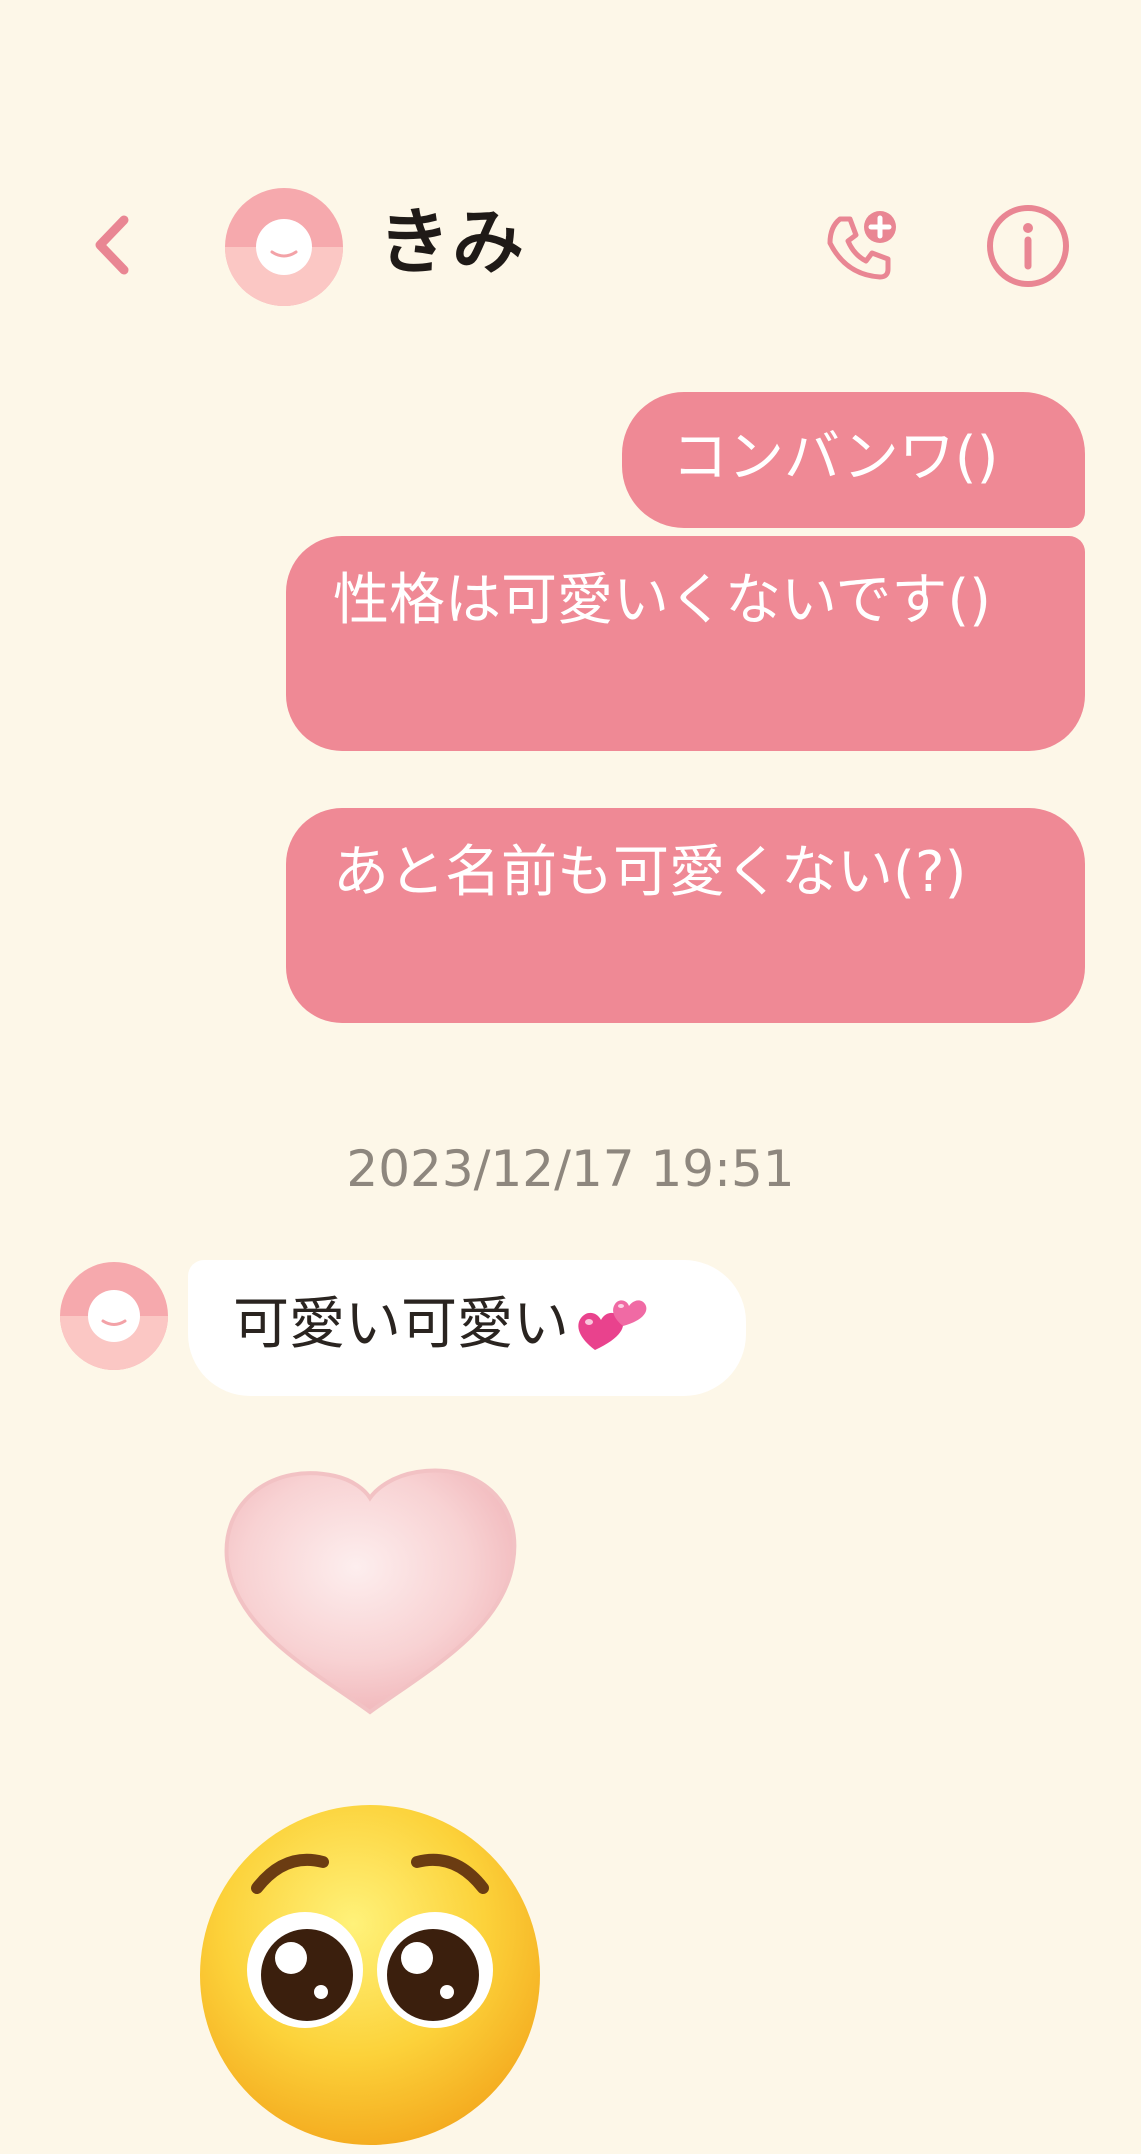 This screenshot has height=2154, width=1141. What do you see at coordinates (835, 457) in the screenshot?
I see `message-text: コンバンワ()` at bounding box center [835, 457].